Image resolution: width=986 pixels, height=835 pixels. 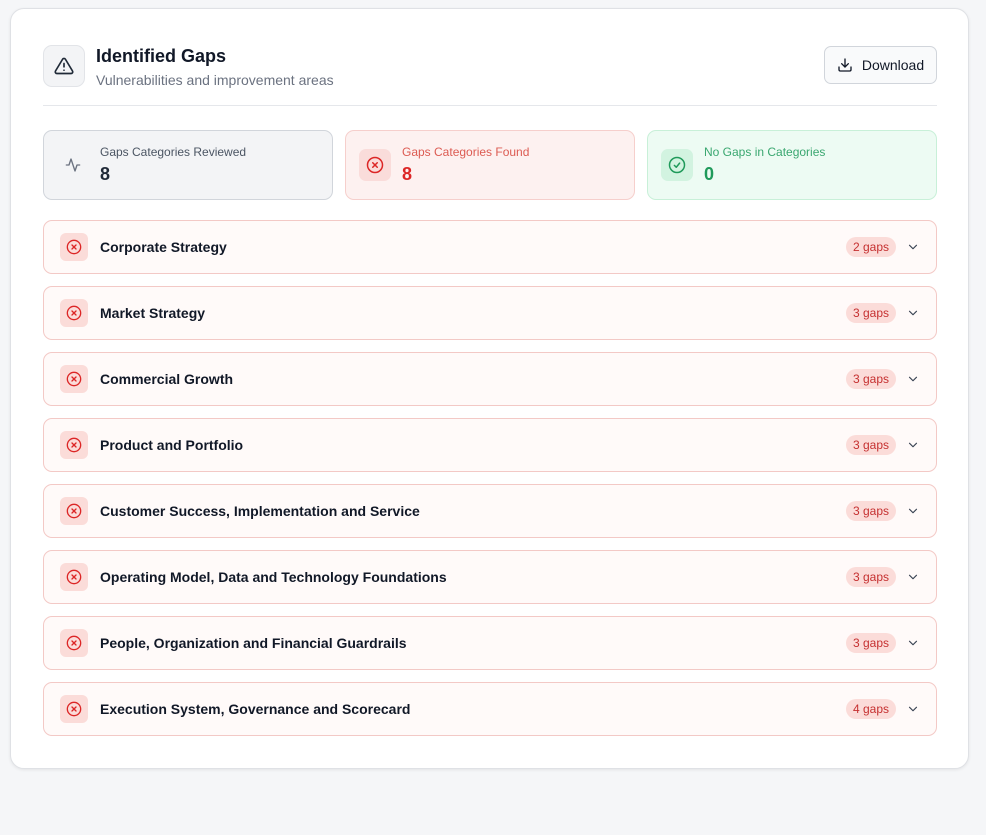 I want to click on stat-found: Gaps Categories Found 8, so click(x=490, y=165).